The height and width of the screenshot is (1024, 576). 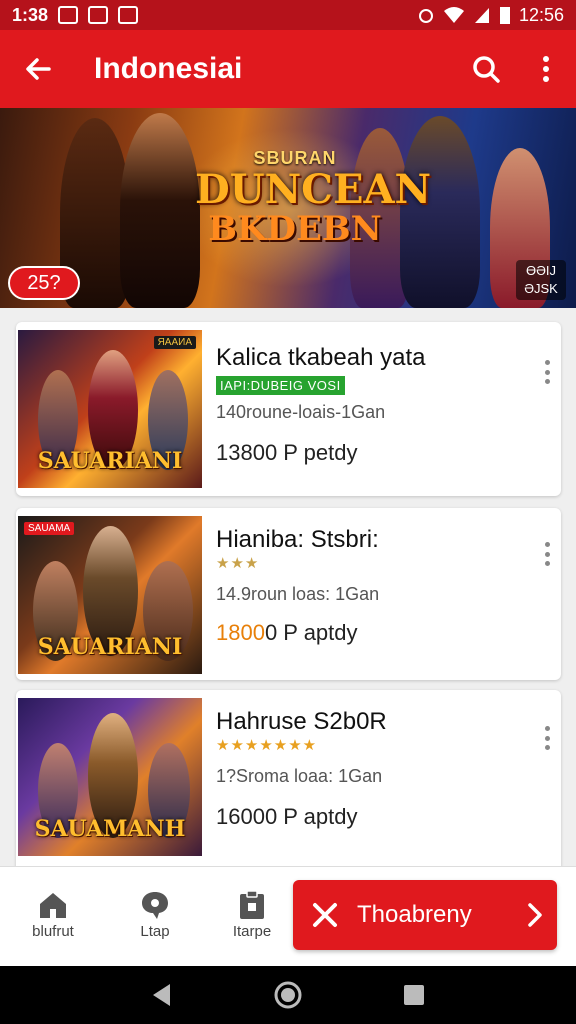 I want to click on thumbnail-tag: ЯAAИA, so click(x=174, y=342).